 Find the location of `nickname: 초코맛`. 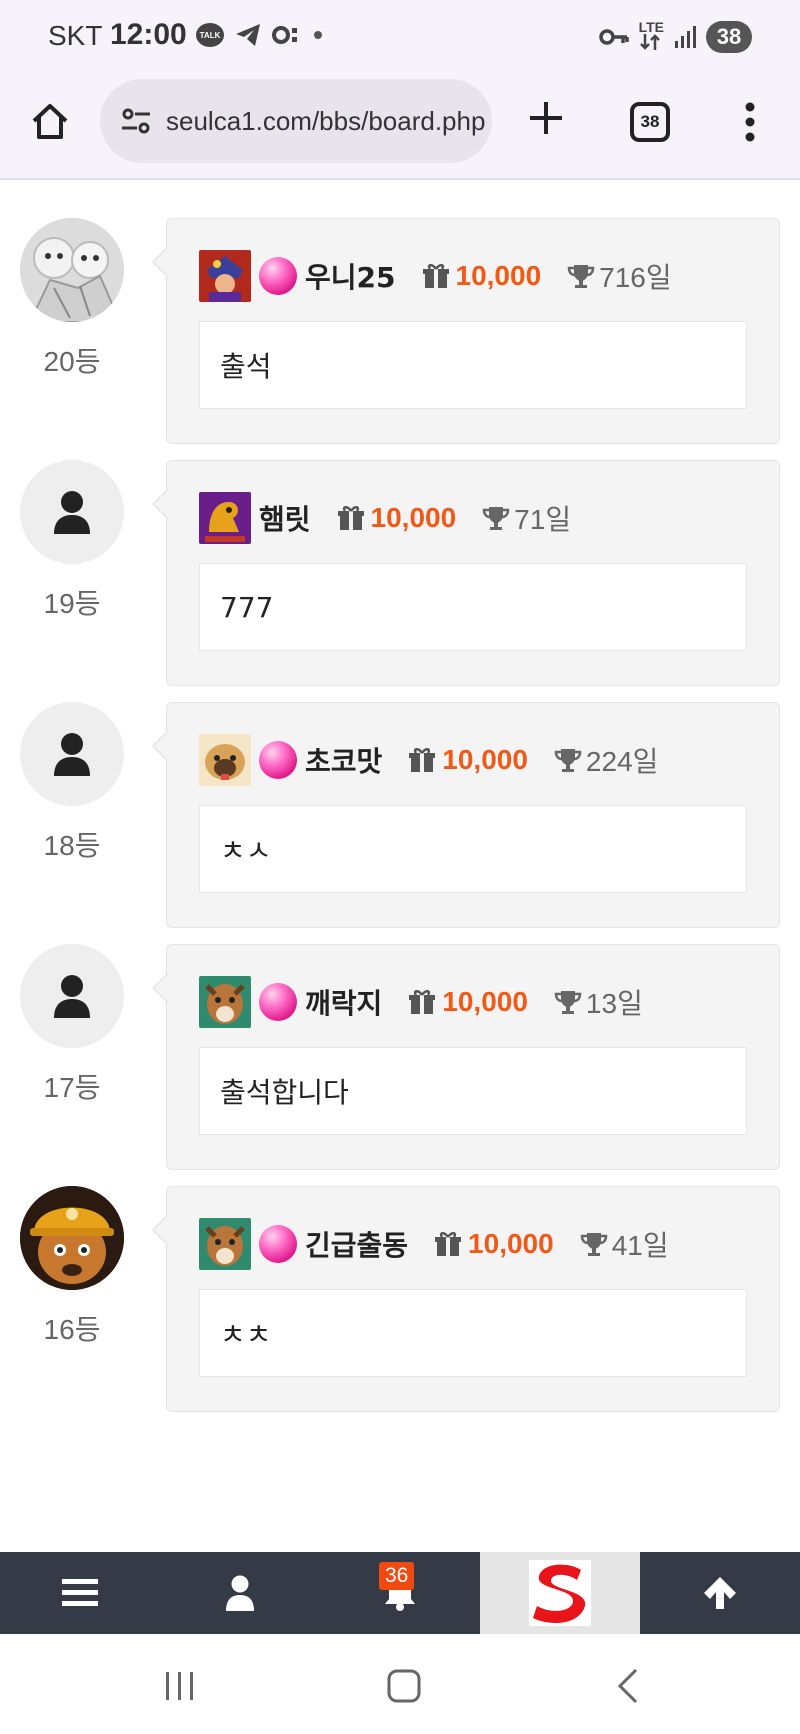

nickname: 초코맛 is located at coordinates (343, 760).